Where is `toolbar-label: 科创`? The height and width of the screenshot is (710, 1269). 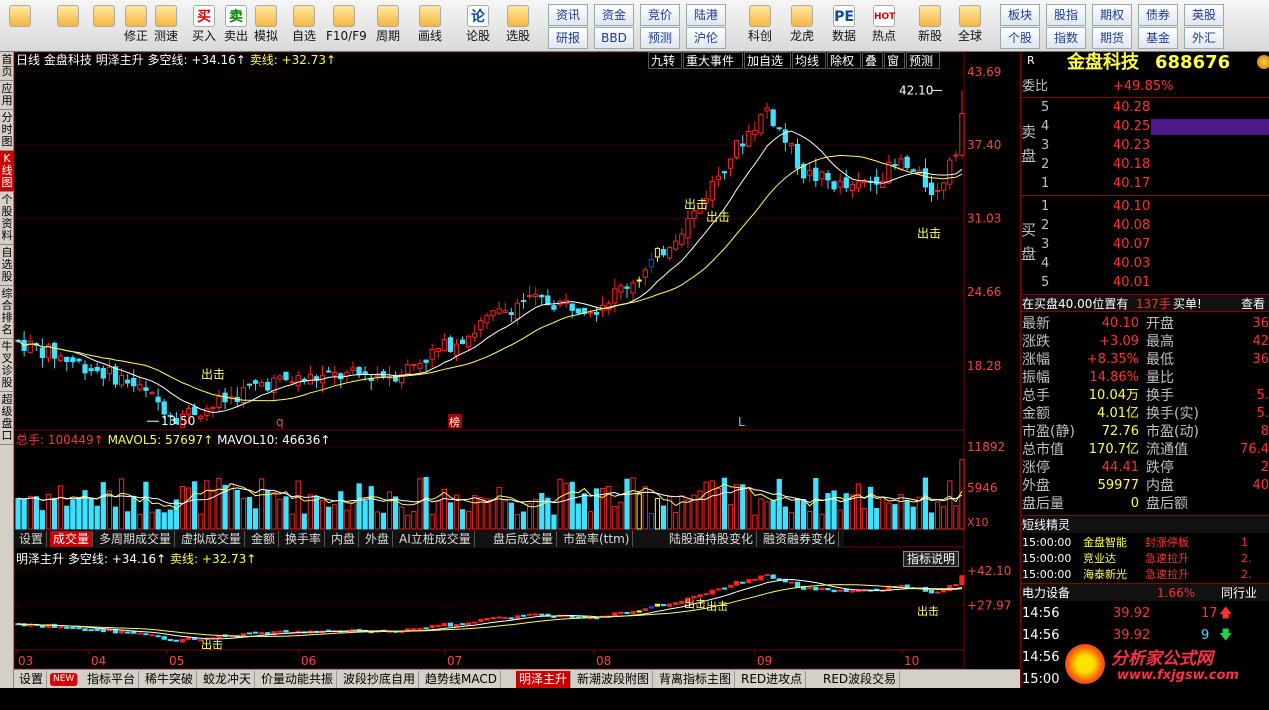 toolbar-label: 科创 is located at coordinates (759, 36).